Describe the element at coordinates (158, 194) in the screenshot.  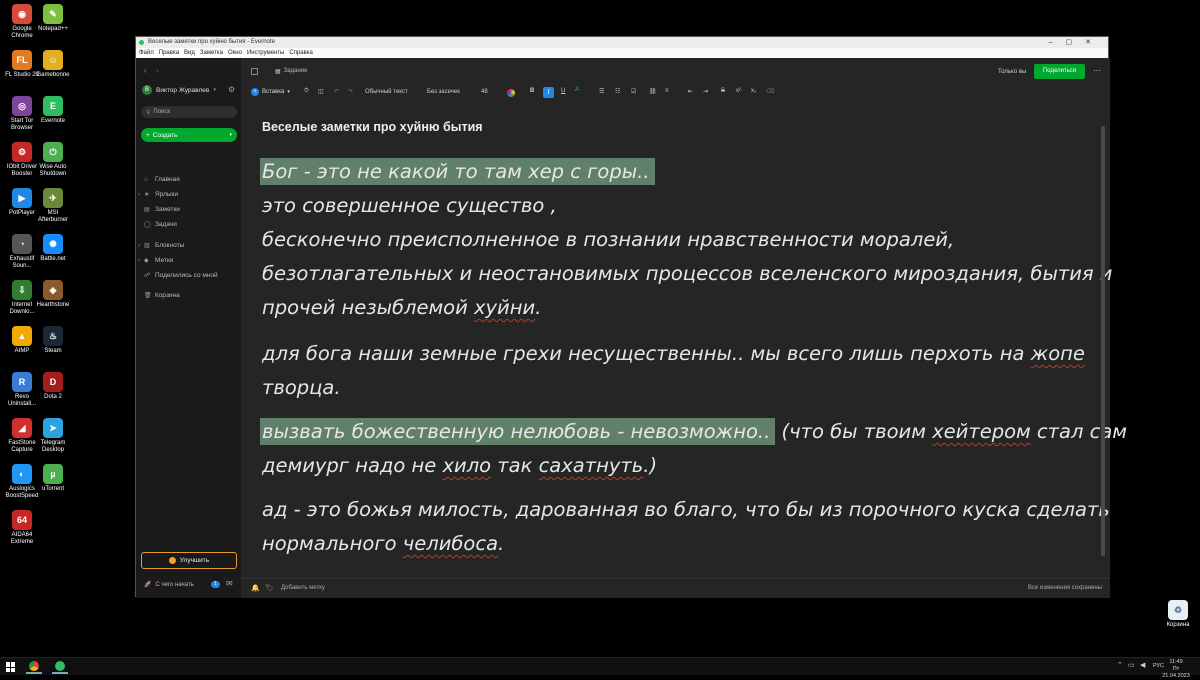
I see `sidebar-item: › ★ Ярлыки` at that location.